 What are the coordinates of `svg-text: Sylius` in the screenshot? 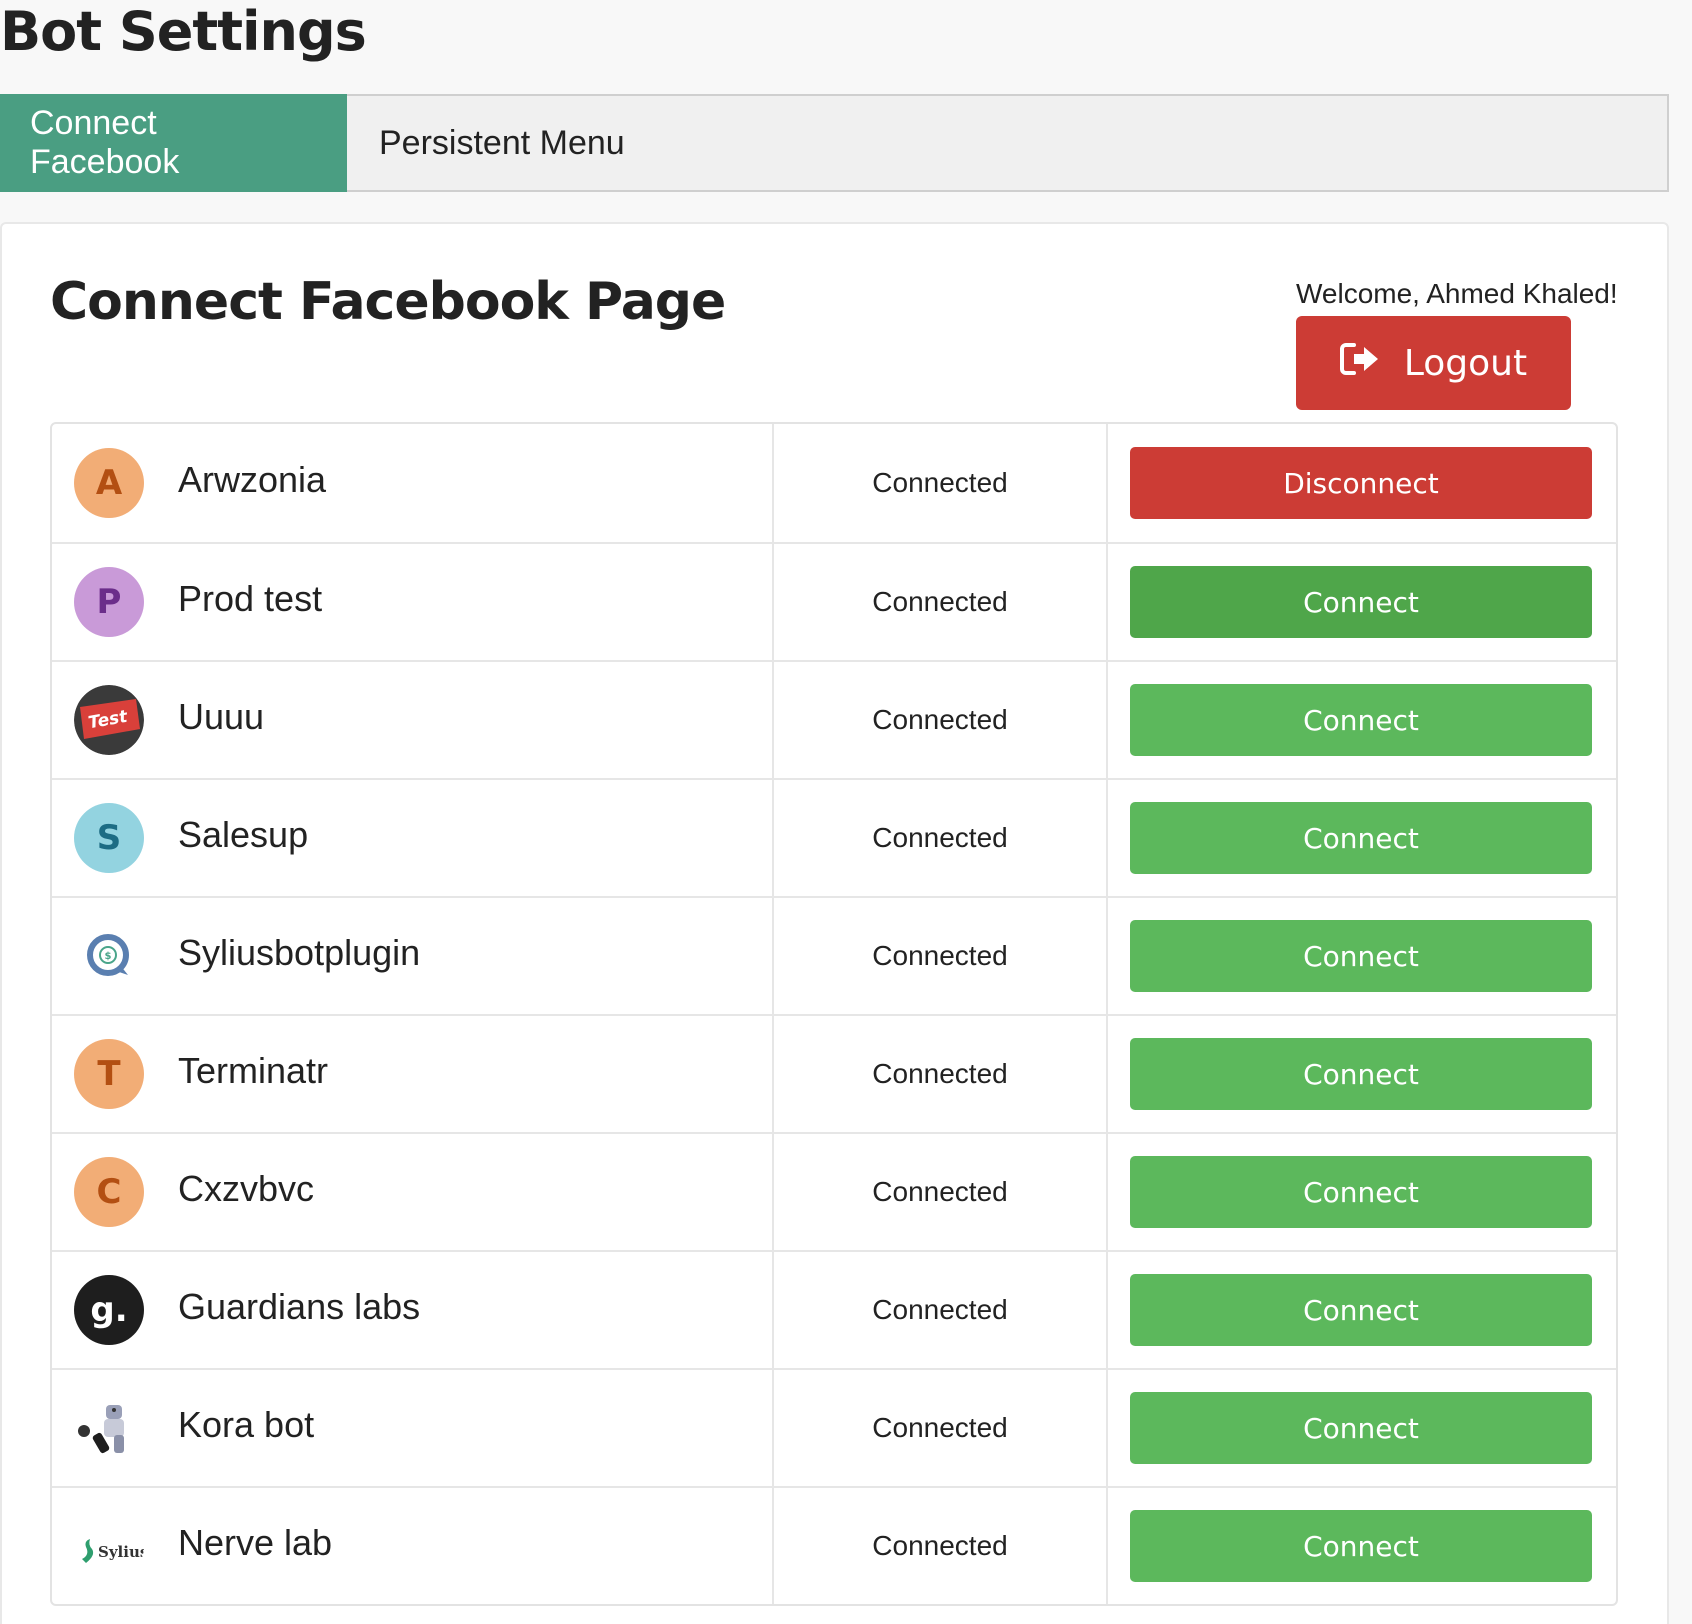 It's located at (121, 1552).